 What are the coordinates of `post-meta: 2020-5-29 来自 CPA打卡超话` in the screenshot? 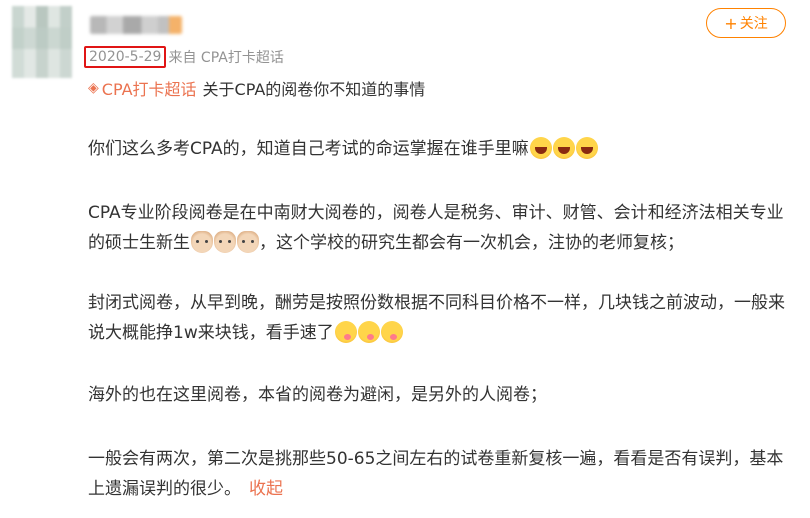 It's located at (184, 57).